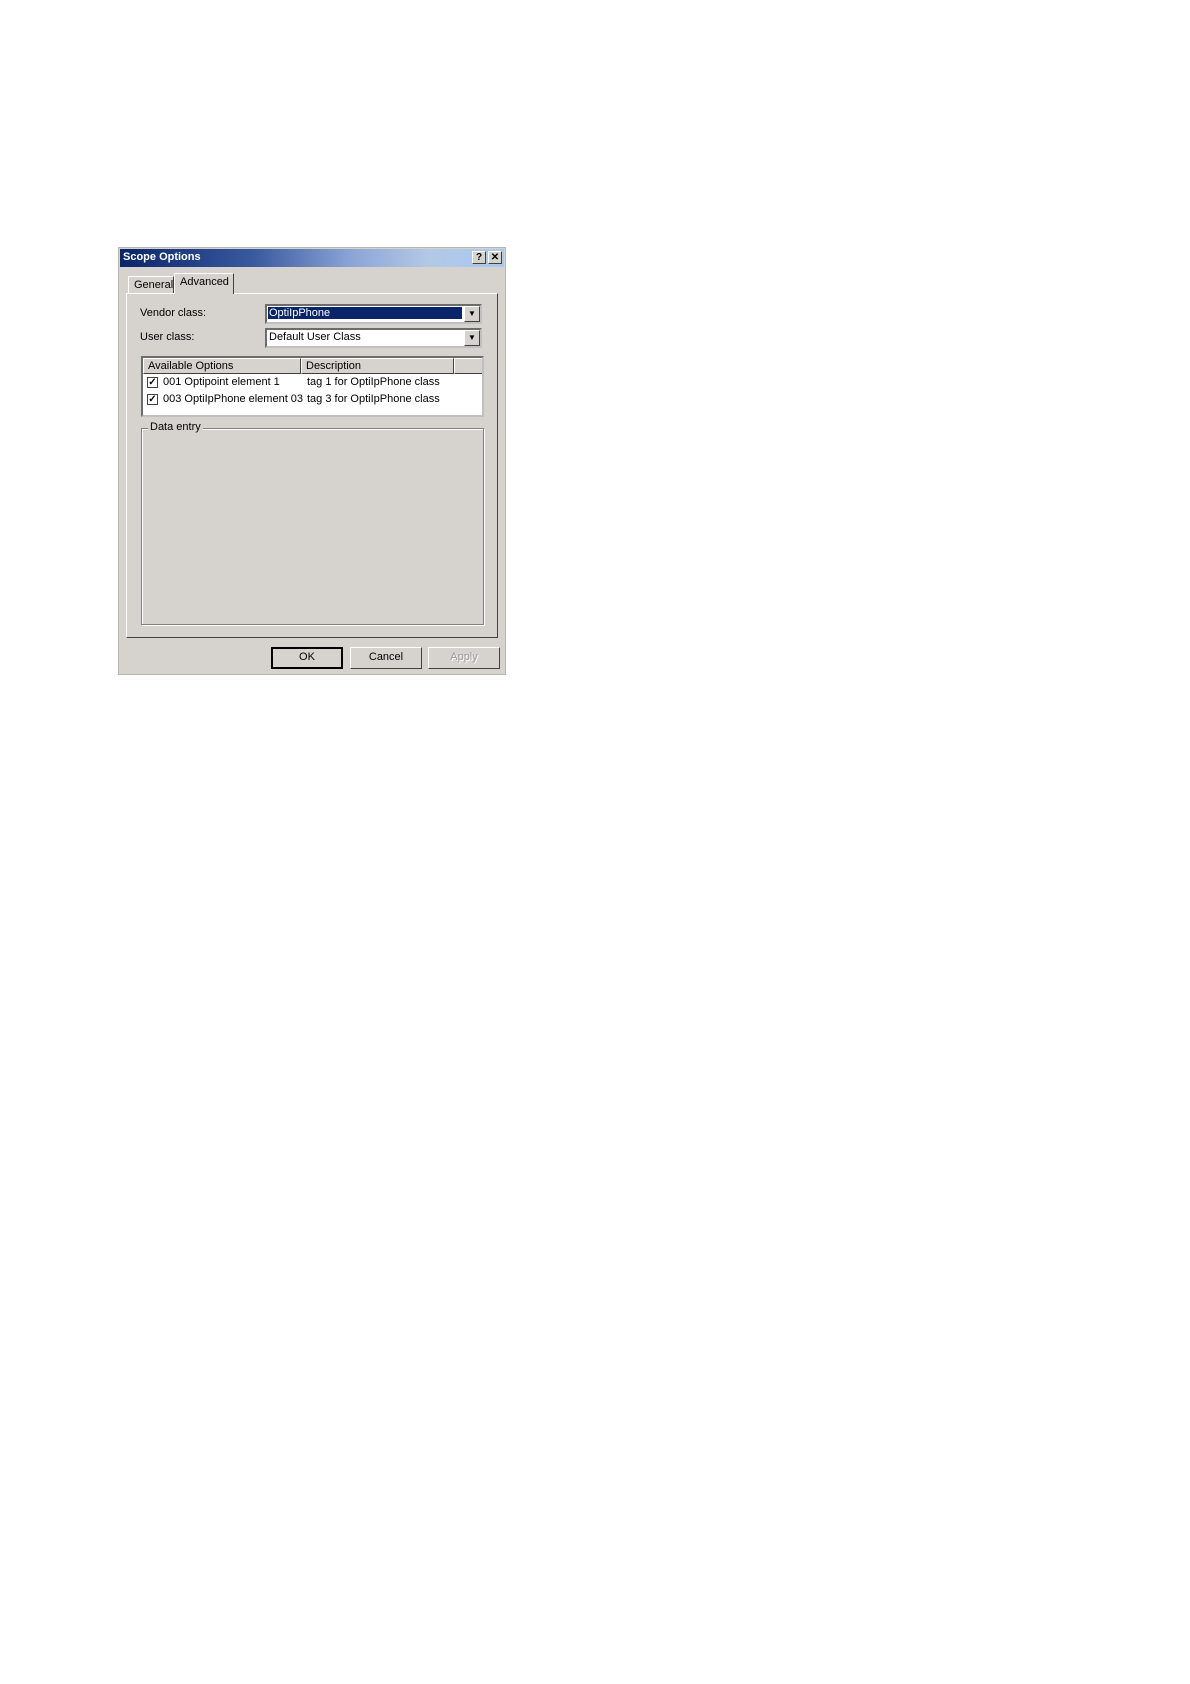 The height and width of the screenshot is (1684, 1190). What do you see at coordinates (468, 366) in the screenshot?
I see `column-spacer` at bounding box center [468, 366].